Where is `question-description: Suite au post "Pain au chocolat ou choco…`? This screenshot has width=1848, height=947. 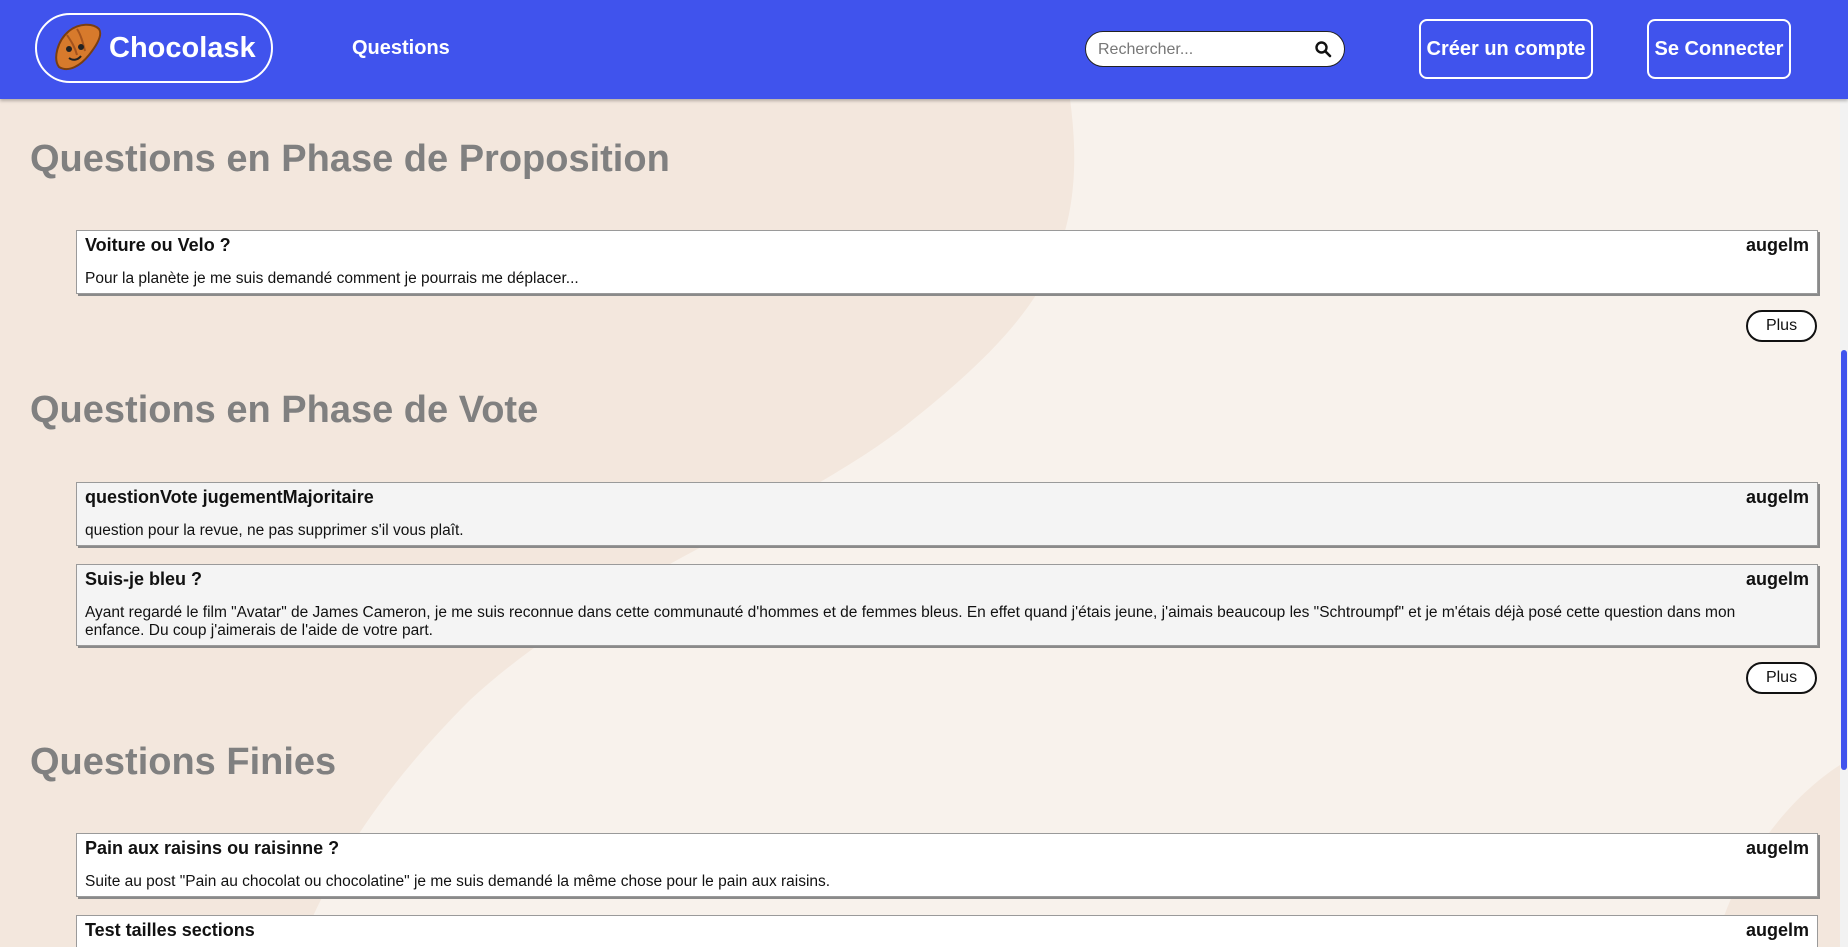
question-description: Suite au post "Pain au chocolat ou choco… is located at coordinates (458, 881).